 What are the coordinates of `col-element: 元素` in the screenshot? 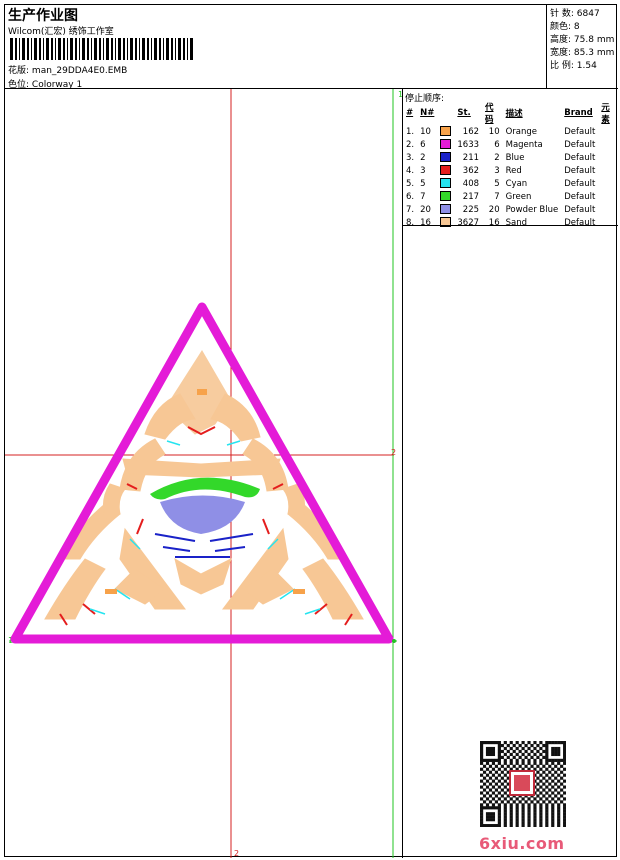 It's located at (605, 114).